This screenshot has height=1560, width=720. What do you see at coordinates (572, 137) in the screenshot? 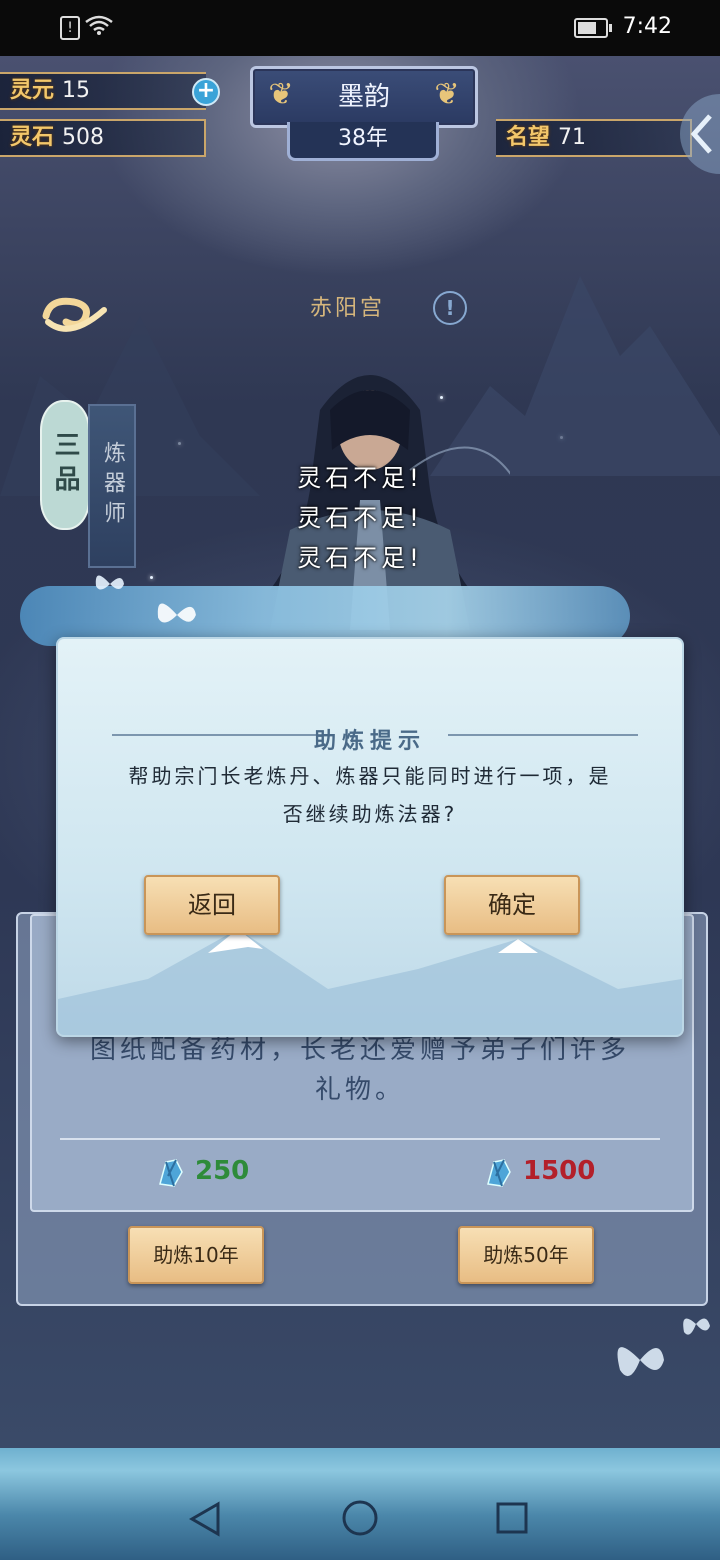
I see `mingwang-value: 71` at bounding box center [572, 137].